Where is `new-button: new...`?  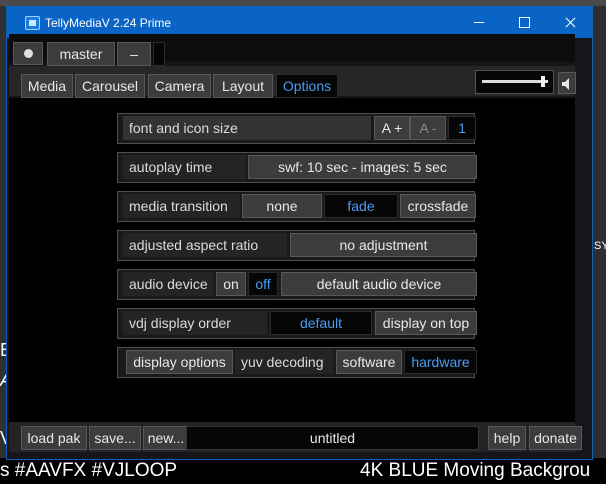
new-button: new... is located at coordinates (166, 438).